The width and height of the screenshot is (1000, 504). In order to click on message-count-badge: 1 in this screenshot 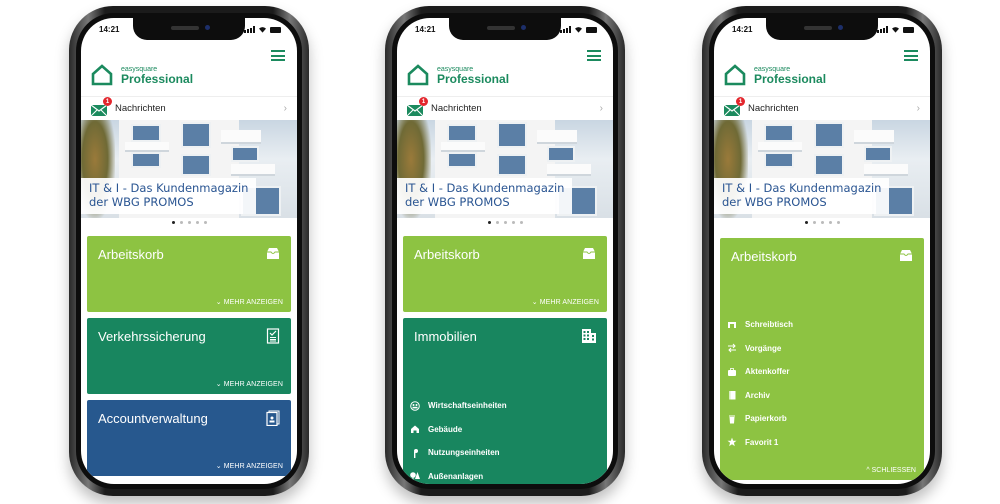, I will do `click(423, 101)`.